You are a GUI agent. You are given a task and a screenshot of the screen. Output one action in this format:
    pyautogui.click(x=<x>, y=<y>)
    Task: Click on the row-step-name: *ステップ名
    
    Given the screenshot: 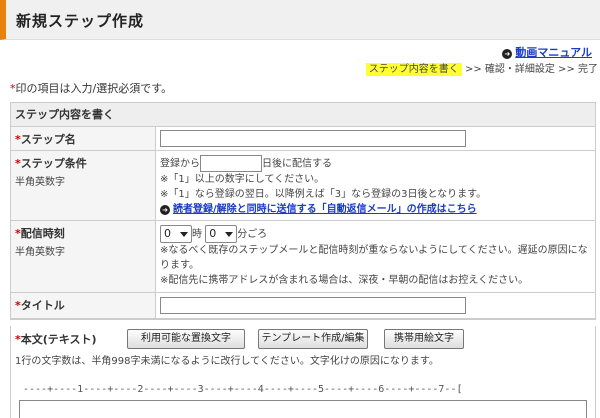 What is the action you would take?
    pyautogui.click(x=303, y=139)
    